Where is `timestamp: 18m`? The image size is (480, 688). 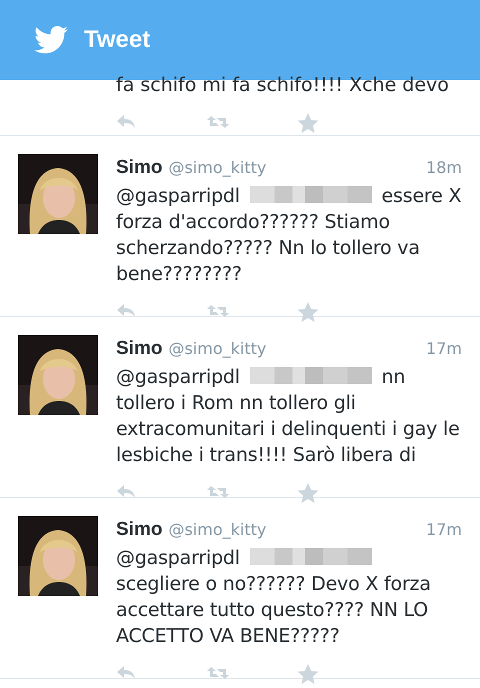
timestamp: 18m is located at coordinates (444, 168).